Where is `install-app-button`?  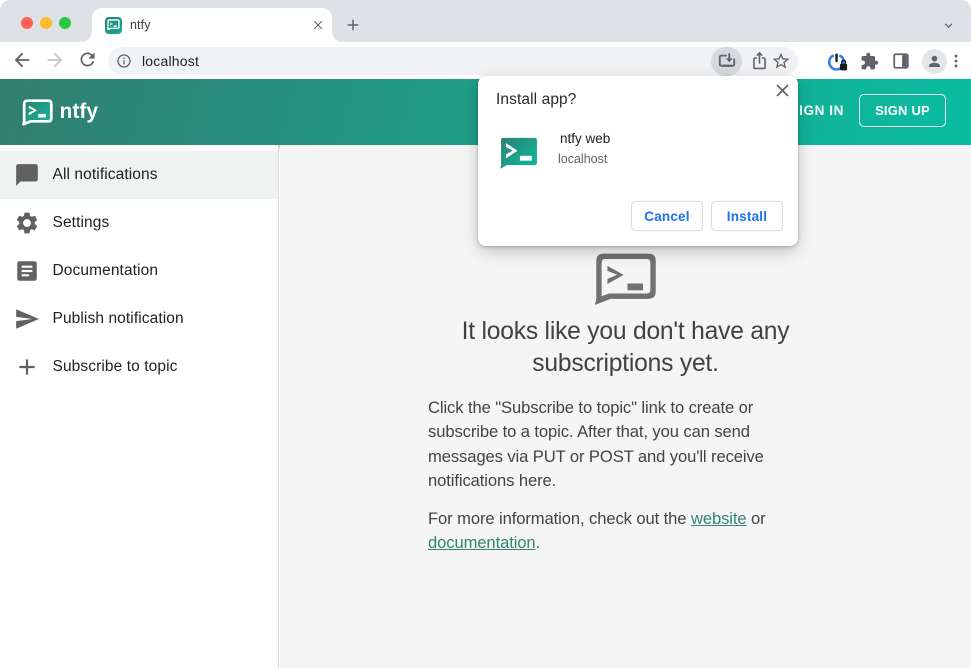
install-app-button is located at coordinates (726, 61).